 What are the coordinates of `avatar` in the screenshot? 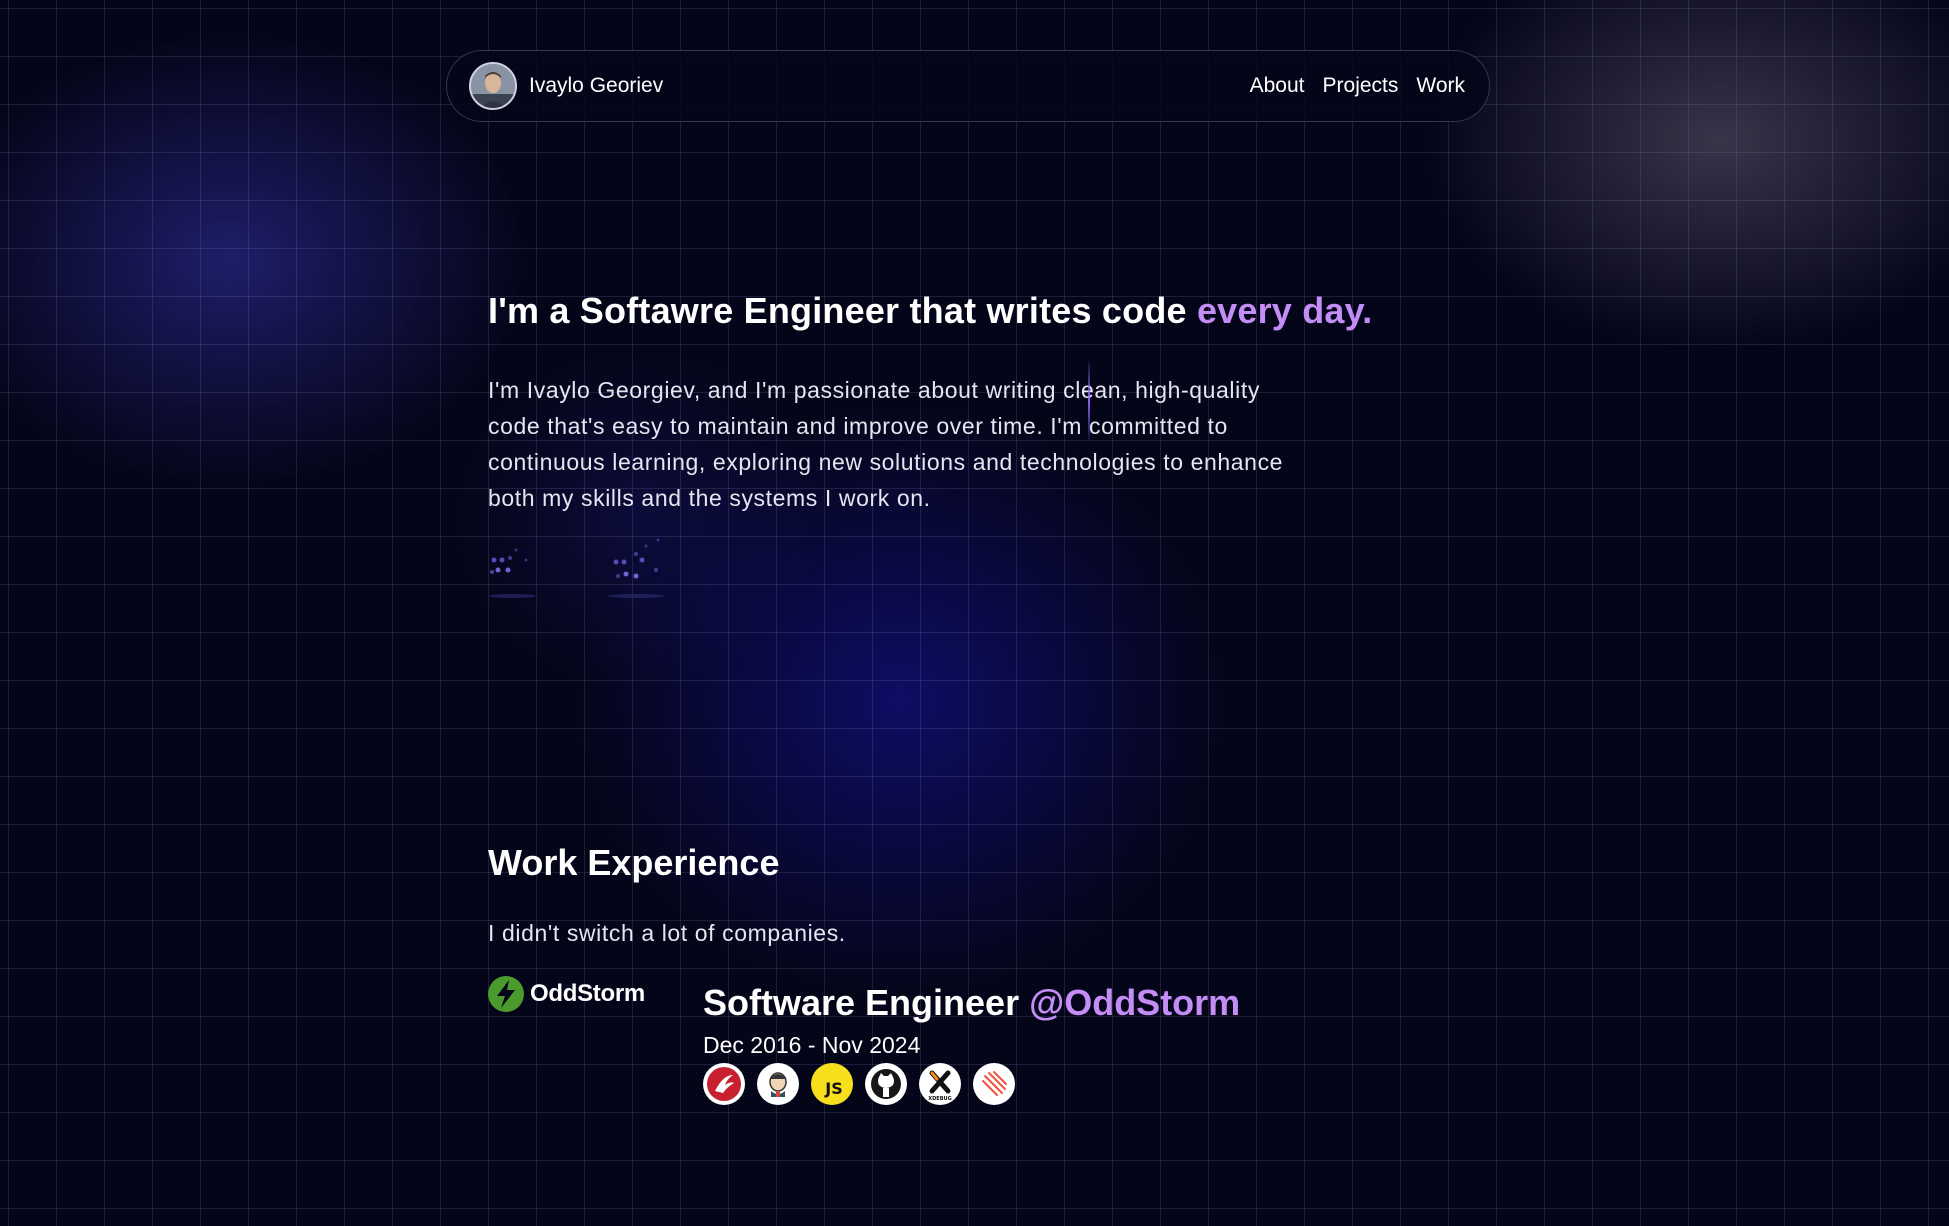 It's located at (493, 86).